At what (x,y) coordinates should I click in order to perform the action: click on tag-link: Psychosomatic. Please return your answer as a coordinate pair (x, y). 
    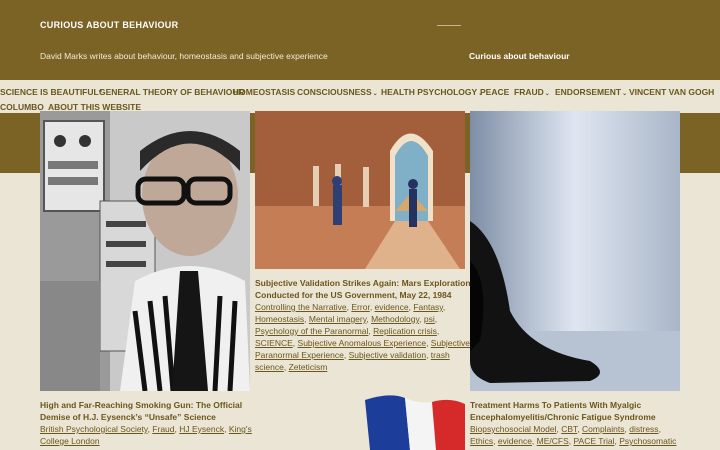
    Looking at the image, I should click on (647, 441).